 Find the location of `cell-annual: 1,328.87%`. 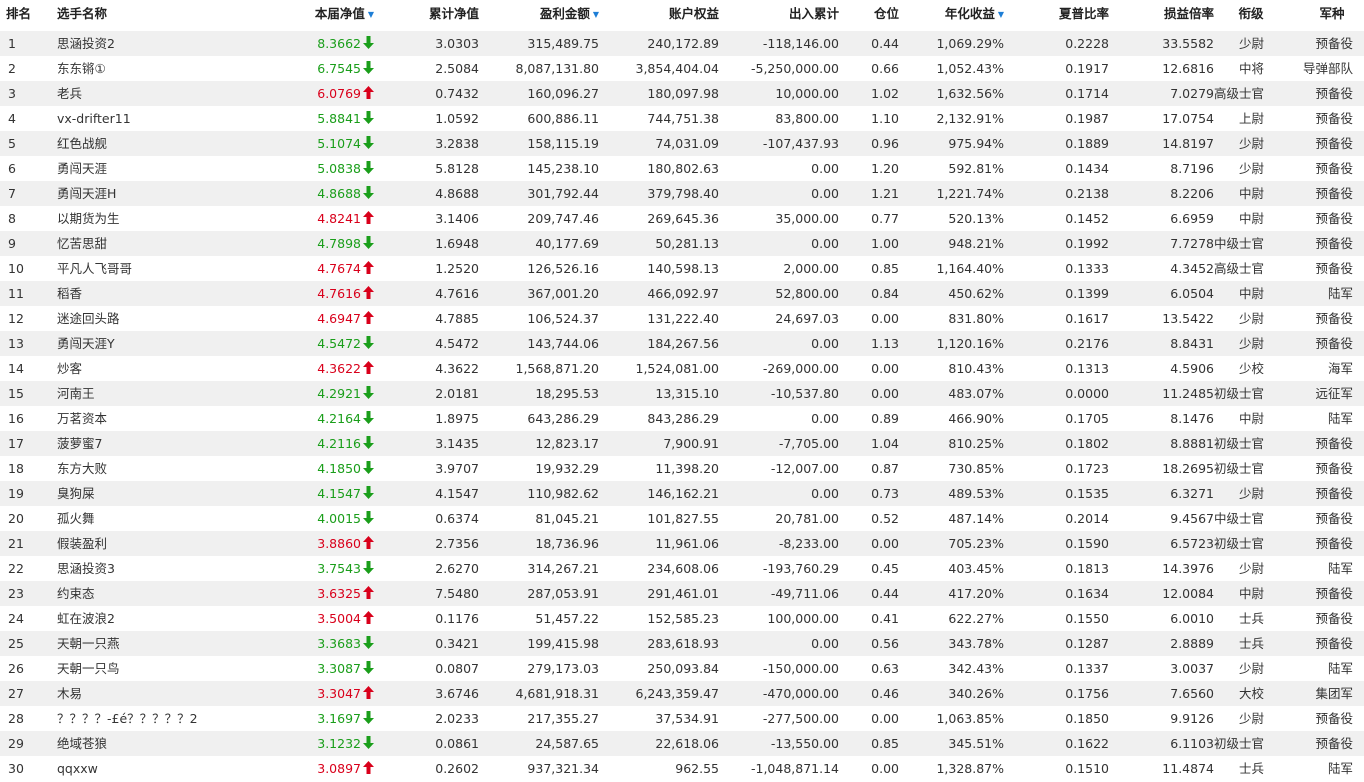

cell-annual: 1,328.87% is located at coordinates (970, 768).